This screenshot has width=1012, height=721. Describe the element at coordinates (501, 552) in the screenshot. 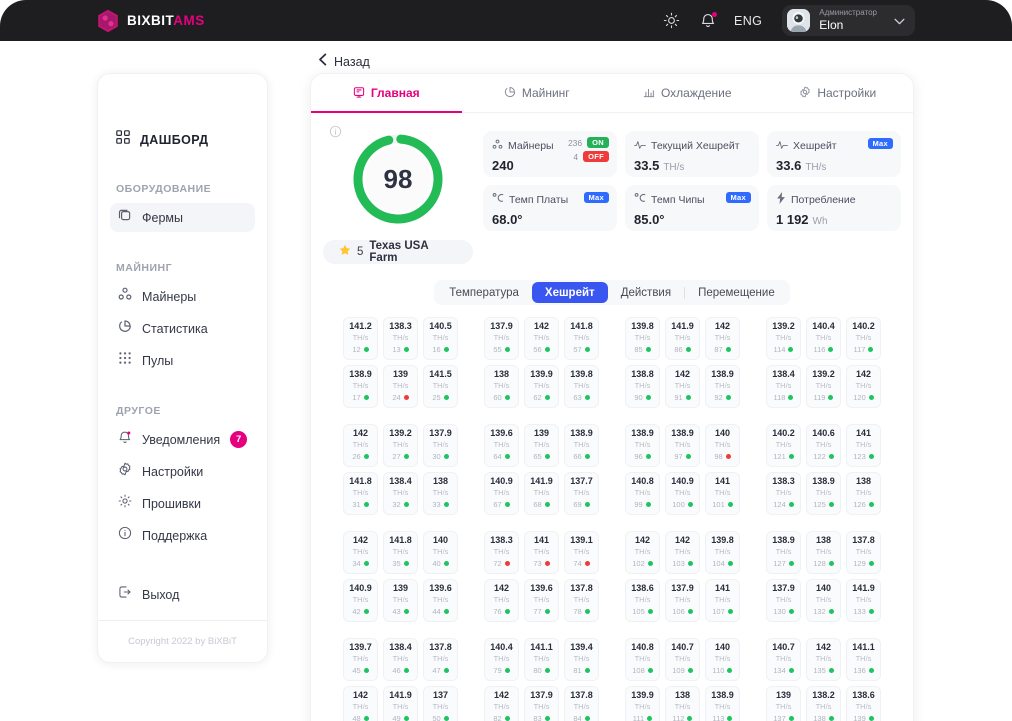

I see `miner-cell: 138.3 TH/s 72` at that location.